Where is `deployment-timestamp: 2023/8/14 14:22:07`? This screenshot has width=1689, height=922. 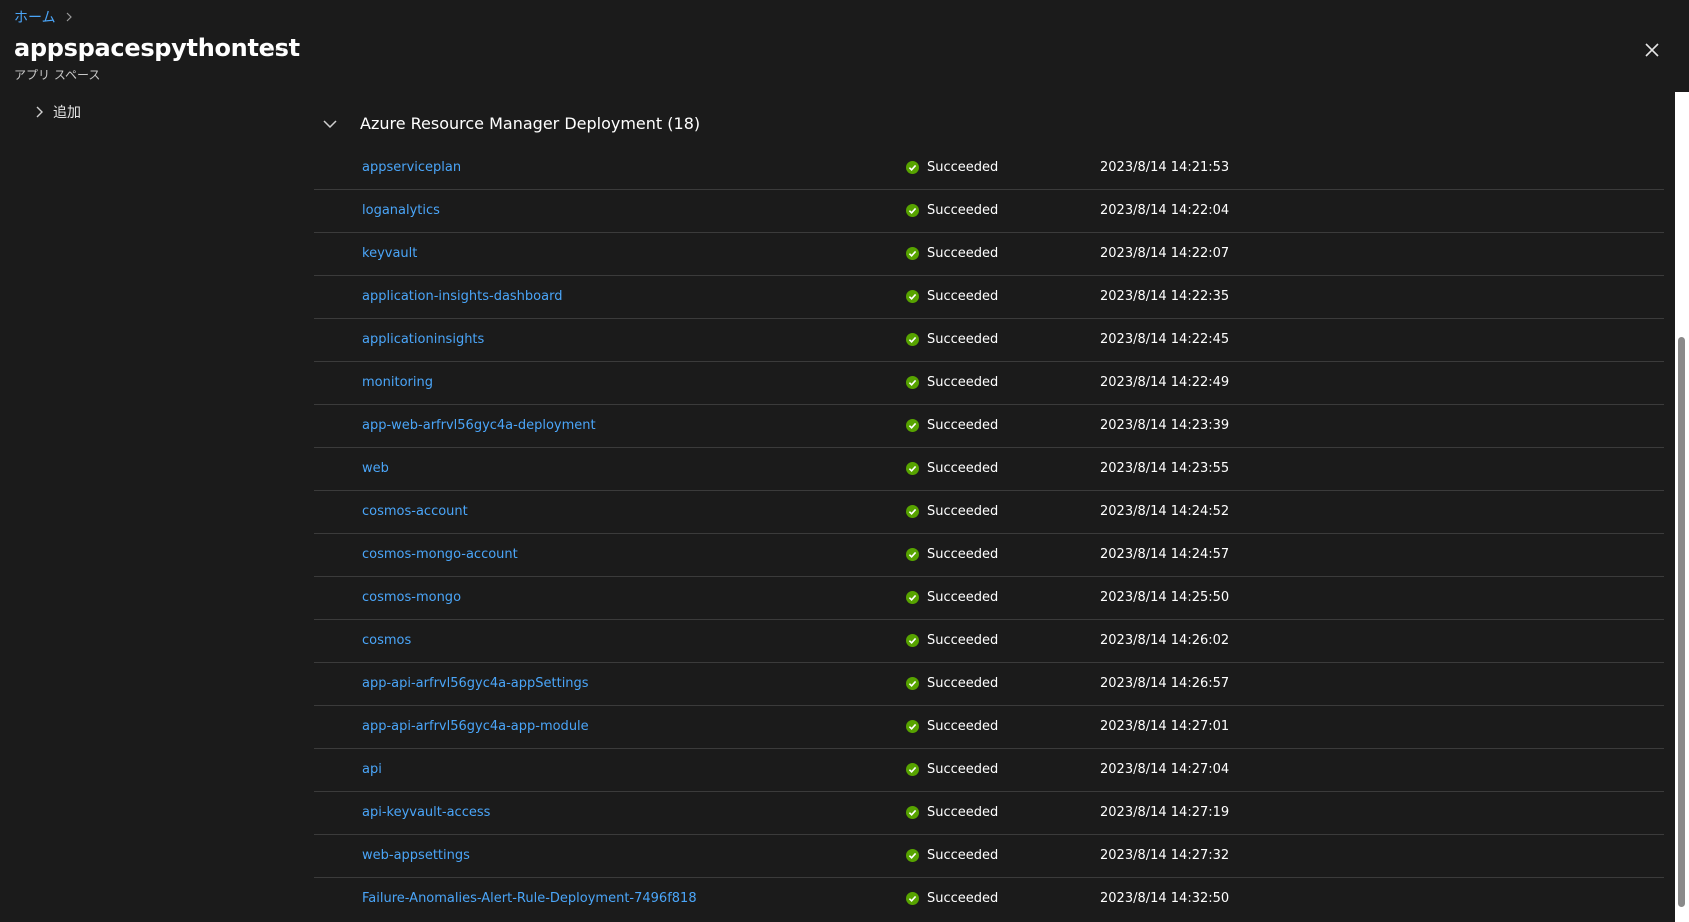 deployment-timestamp: 2023/8/14 14:22:07 is located at coordinates (1165, 253).